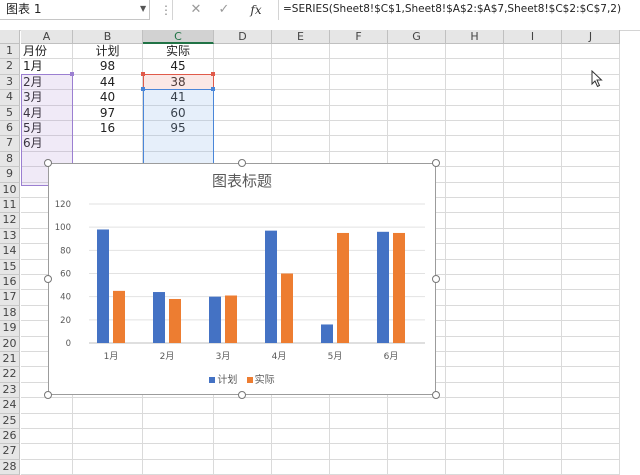 This screenshot has width=640, height=475. Describe the element at coordinates (10, 82) in the screenshot. I see `row-header-3: 3` at that location.